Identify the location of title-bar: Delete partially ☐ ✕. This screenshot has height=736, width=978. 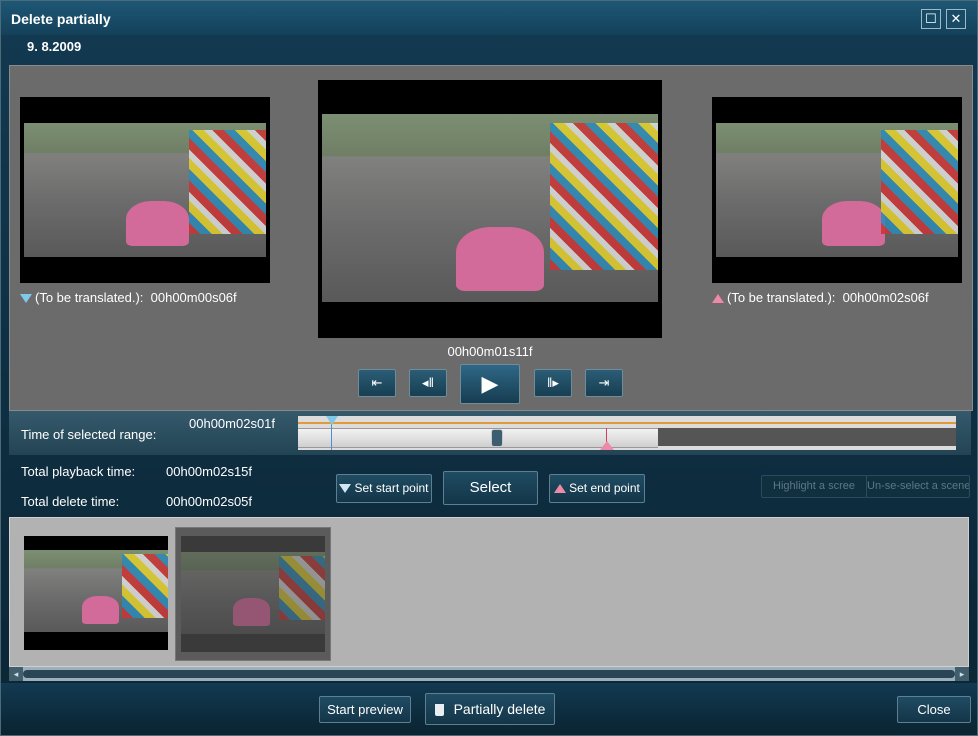
(489, 18).